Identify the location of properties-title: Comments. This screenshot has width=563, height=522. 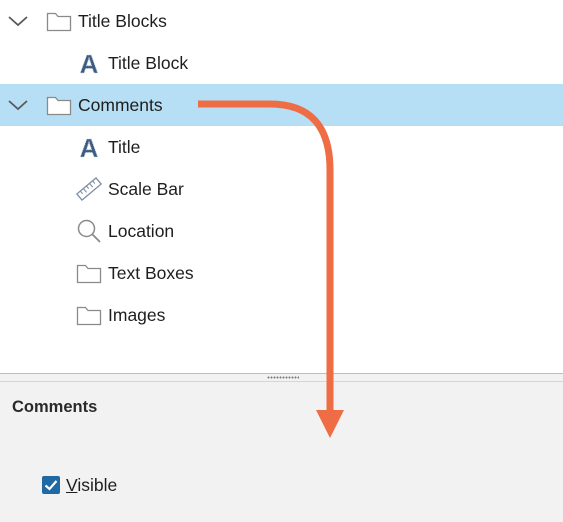
(55, 407).